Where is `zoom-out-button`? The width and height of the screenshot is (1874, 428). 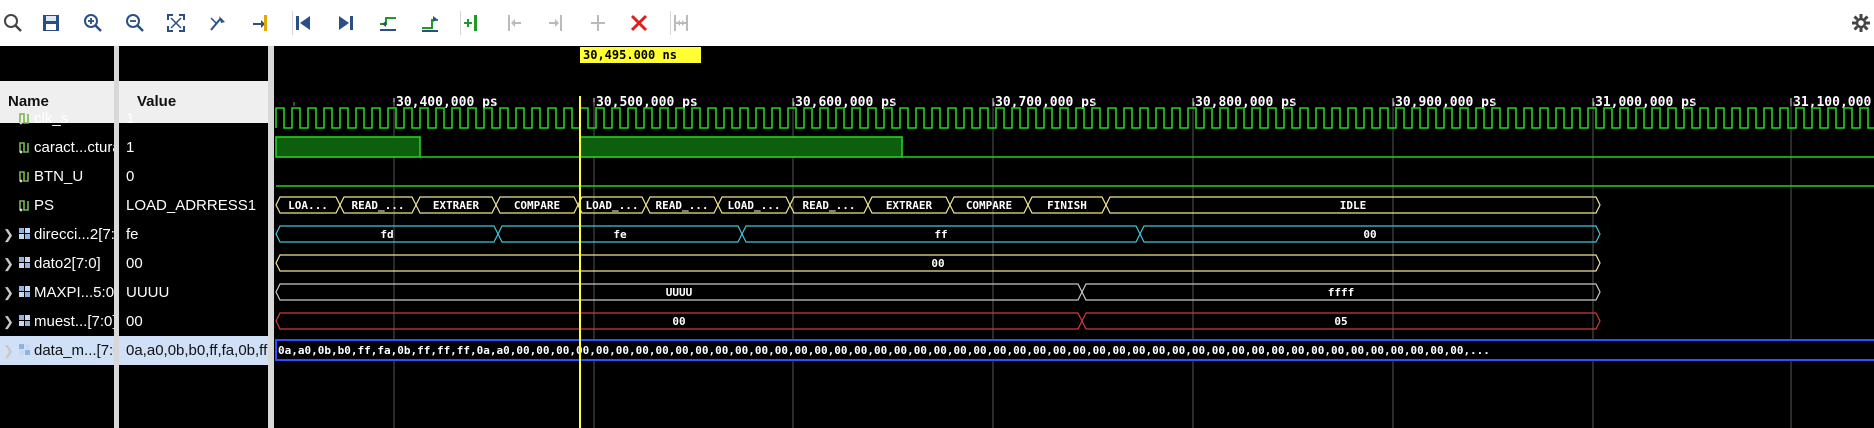 zoom-out-button is located at coordinates (135, 23).